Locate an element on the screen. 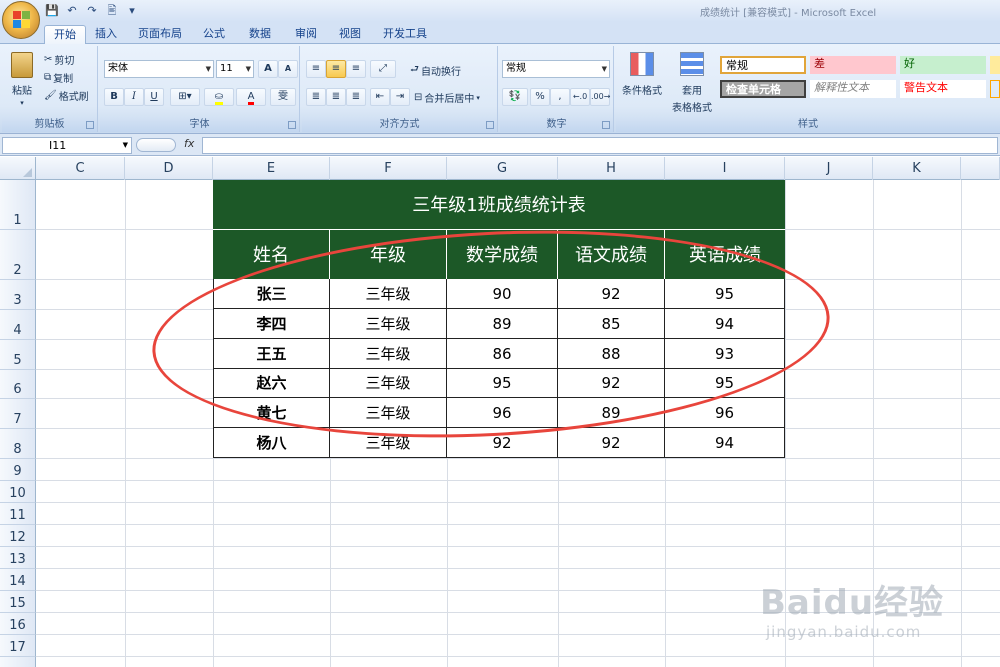 The width and height of the screenshot is (1000, 667). style-good: 好 is located at coordinates (943, 65).